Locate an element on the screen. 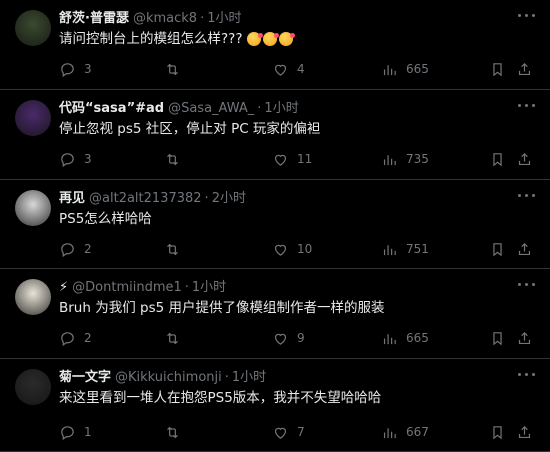  user-handle: @Sasa_AWA_ is located at coordinates (211, 108).